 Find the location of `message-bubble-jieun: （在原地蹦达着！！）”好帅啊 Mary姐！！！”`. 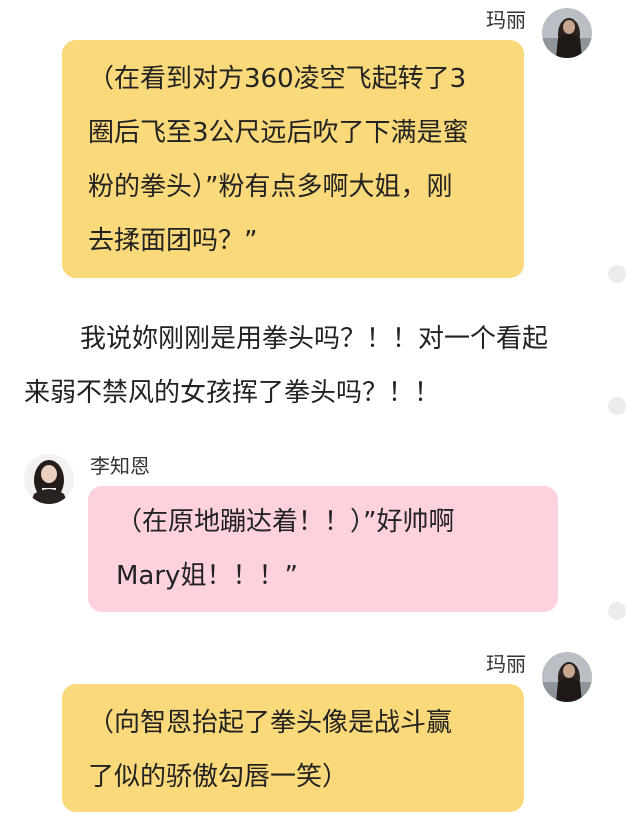

message-bubble-jieun: （在原地蹦达着！！）”好帅啊 Mary姐！！！” is located at coordinates (323, 549).